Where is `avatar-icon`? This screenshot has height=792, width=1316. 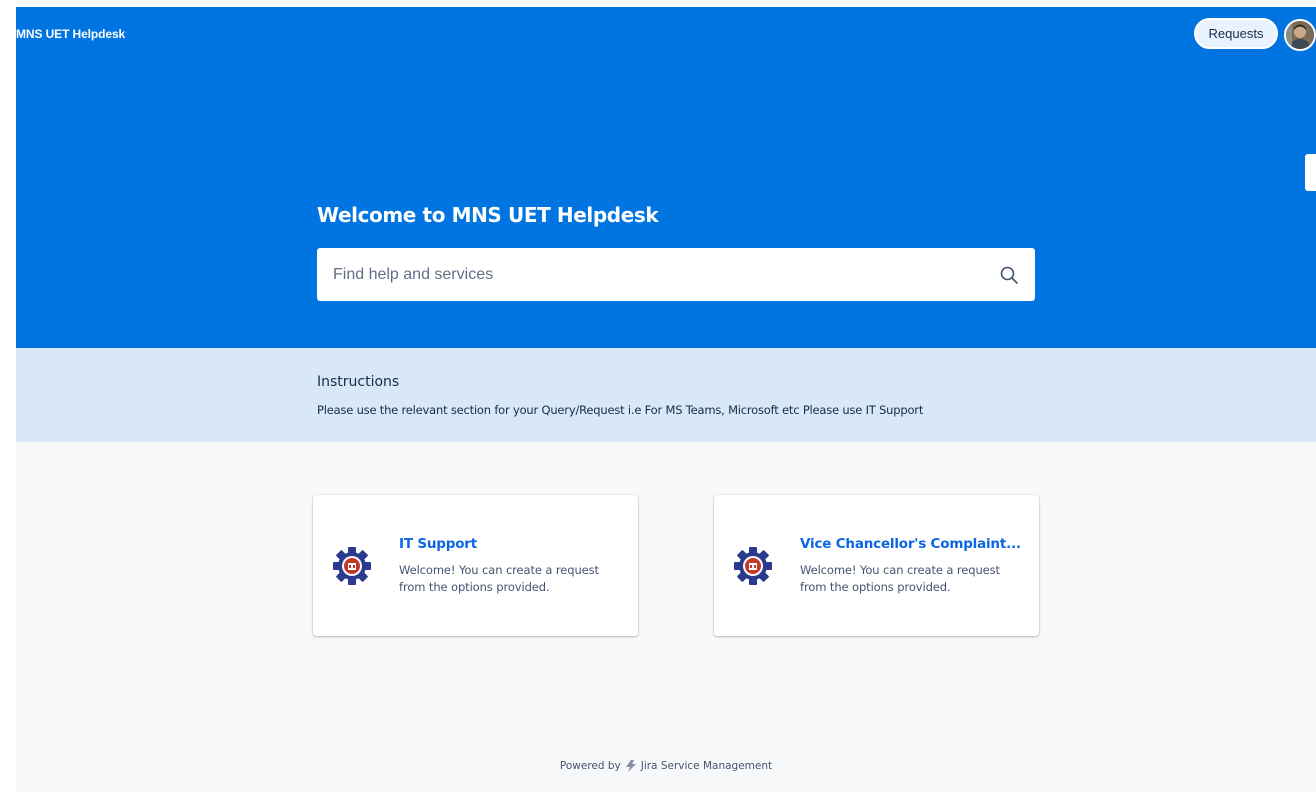 avatar-icon is located at coordinates (1300, 35).